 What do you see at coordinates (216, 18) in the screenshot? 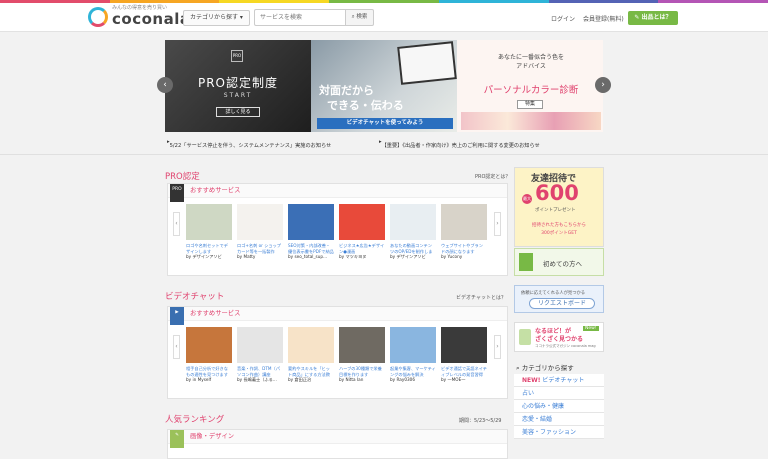
I see `category-dropdown-button: カテゴリから探す ▾` at bounding box center [216, 18].